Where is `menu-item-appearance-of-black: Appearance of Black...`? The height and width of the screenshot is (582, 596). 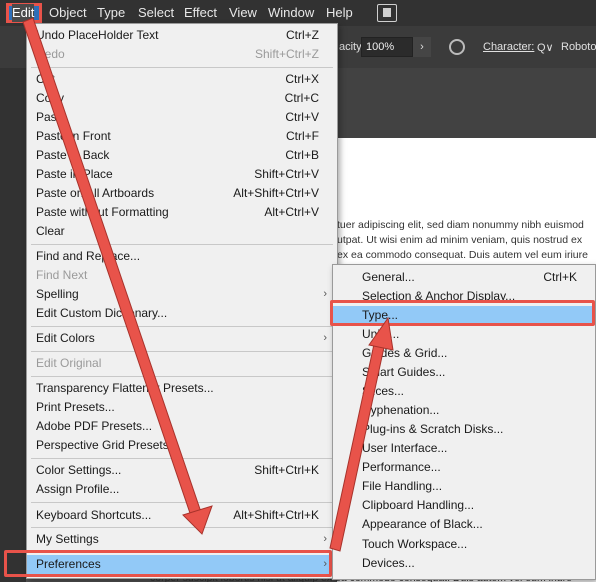
menu-item-appearance-of-black: Appearance of Black... is located at coordinates (464, 524).